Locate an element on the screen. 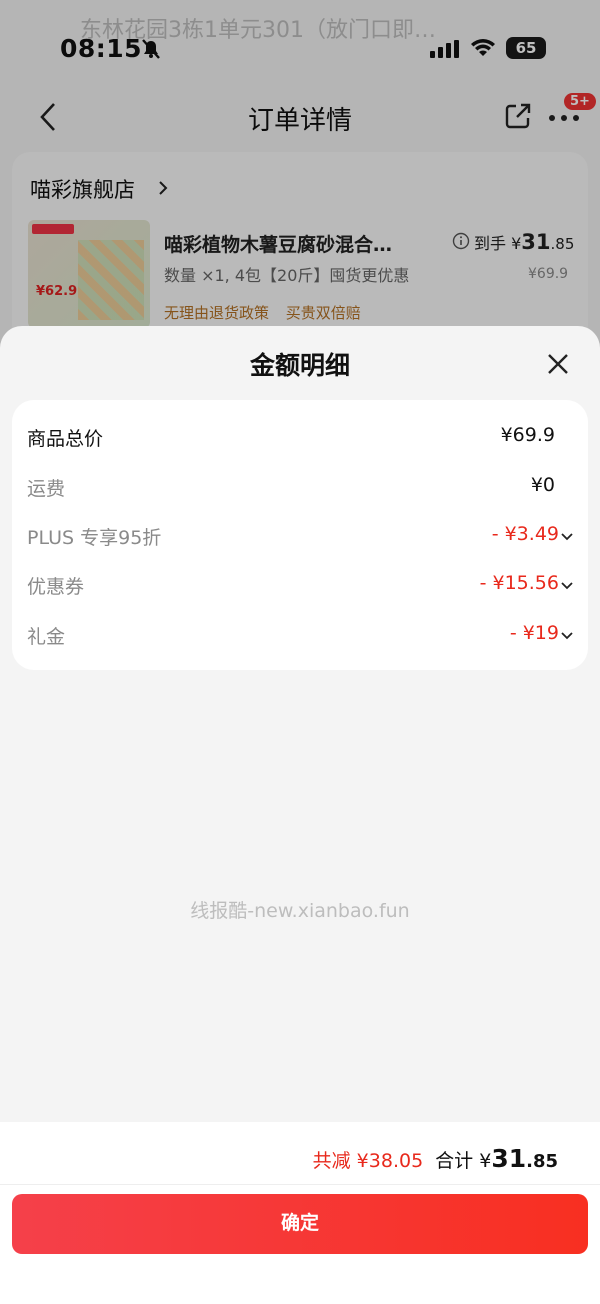  confirm-button: 确定 is located at coordinates (300, 1224).